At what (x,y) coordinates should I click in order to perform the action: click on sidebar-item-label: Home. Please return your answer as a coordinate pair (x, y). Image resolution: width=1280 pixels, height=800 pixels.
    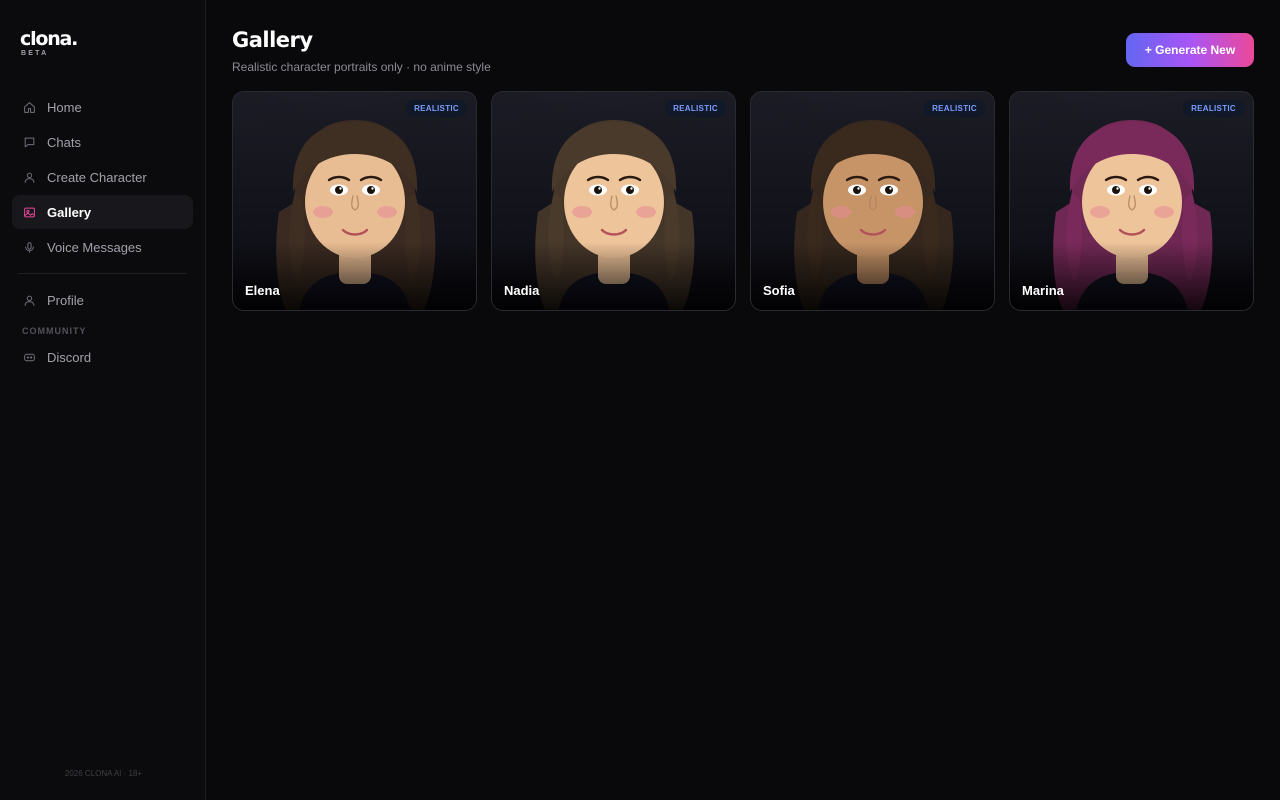
    Looking at the image, I should click on (64, 107).